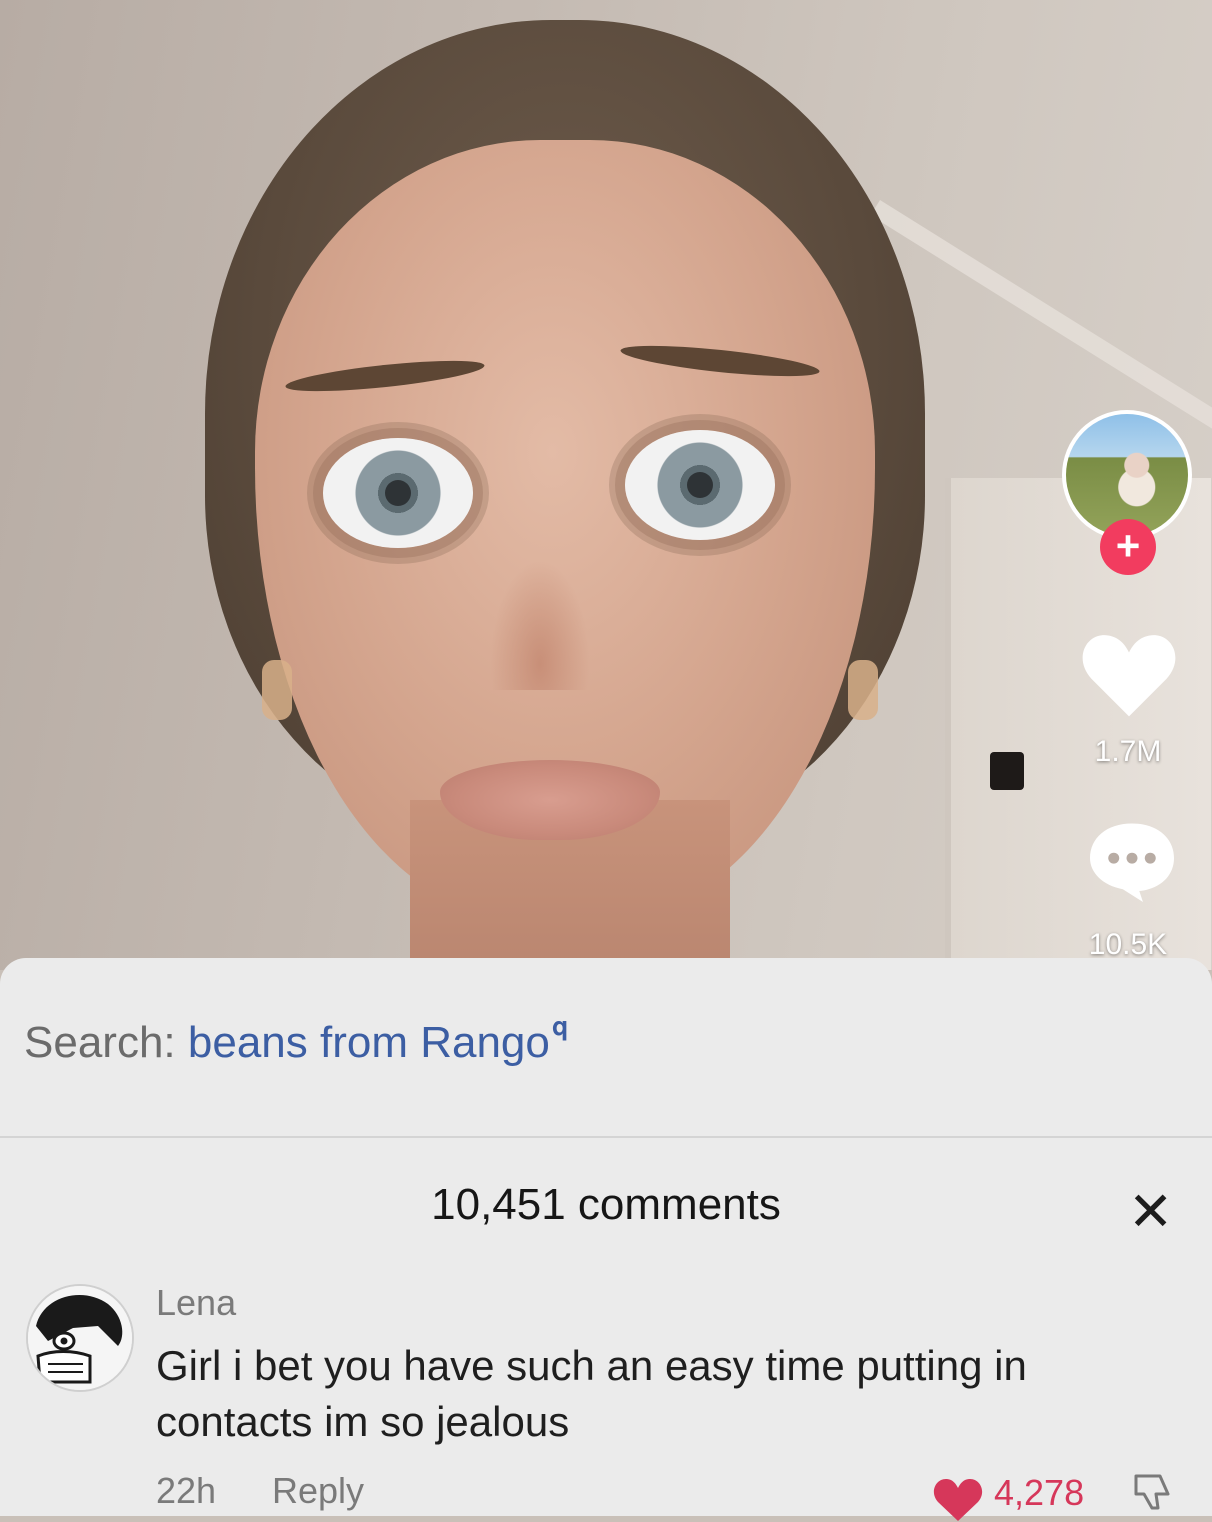  What do you see at coordinates (196, 1303) in the screenshot?
I see `comment-author: Lena` at bounding box center [196, 1303].